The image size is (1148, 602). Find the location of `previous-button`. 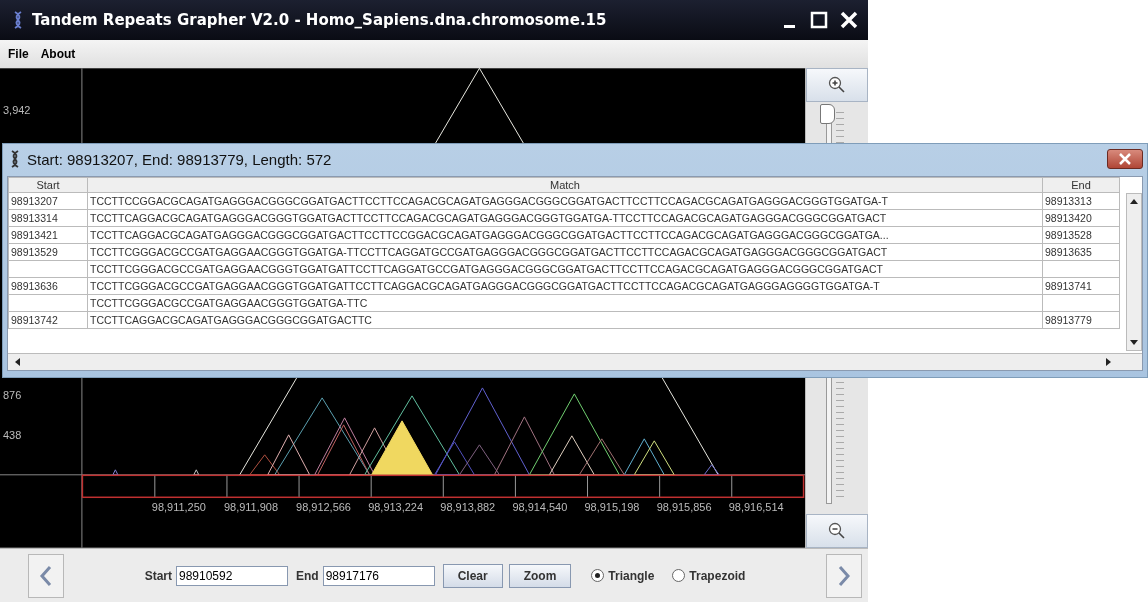

previous-button is located at coordinates (46, 575).